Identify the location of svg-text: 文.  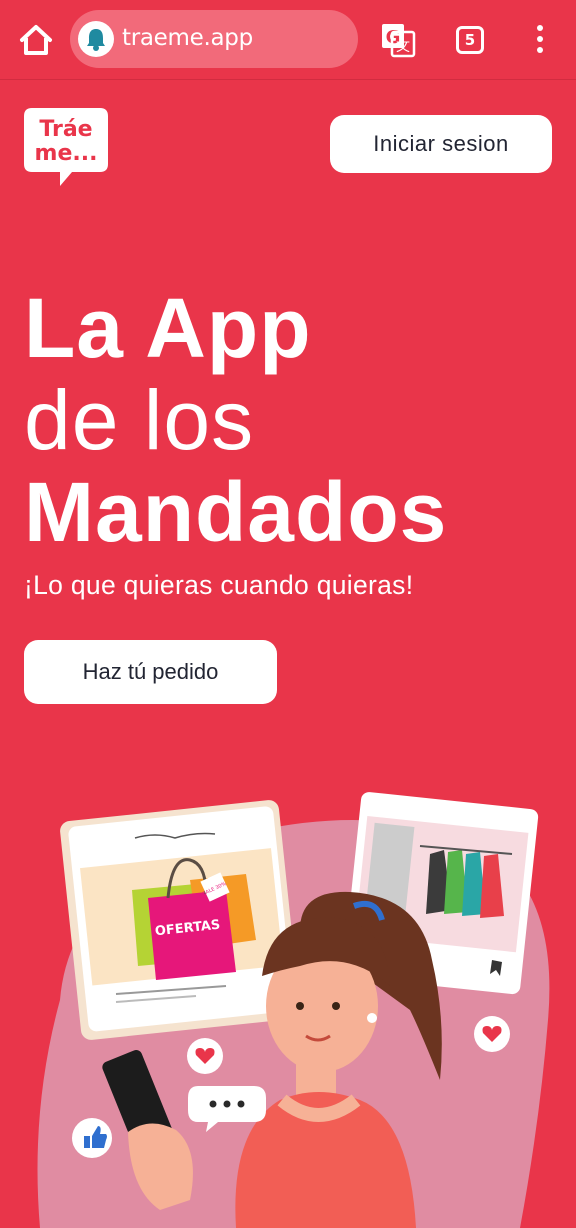
(403, 47).